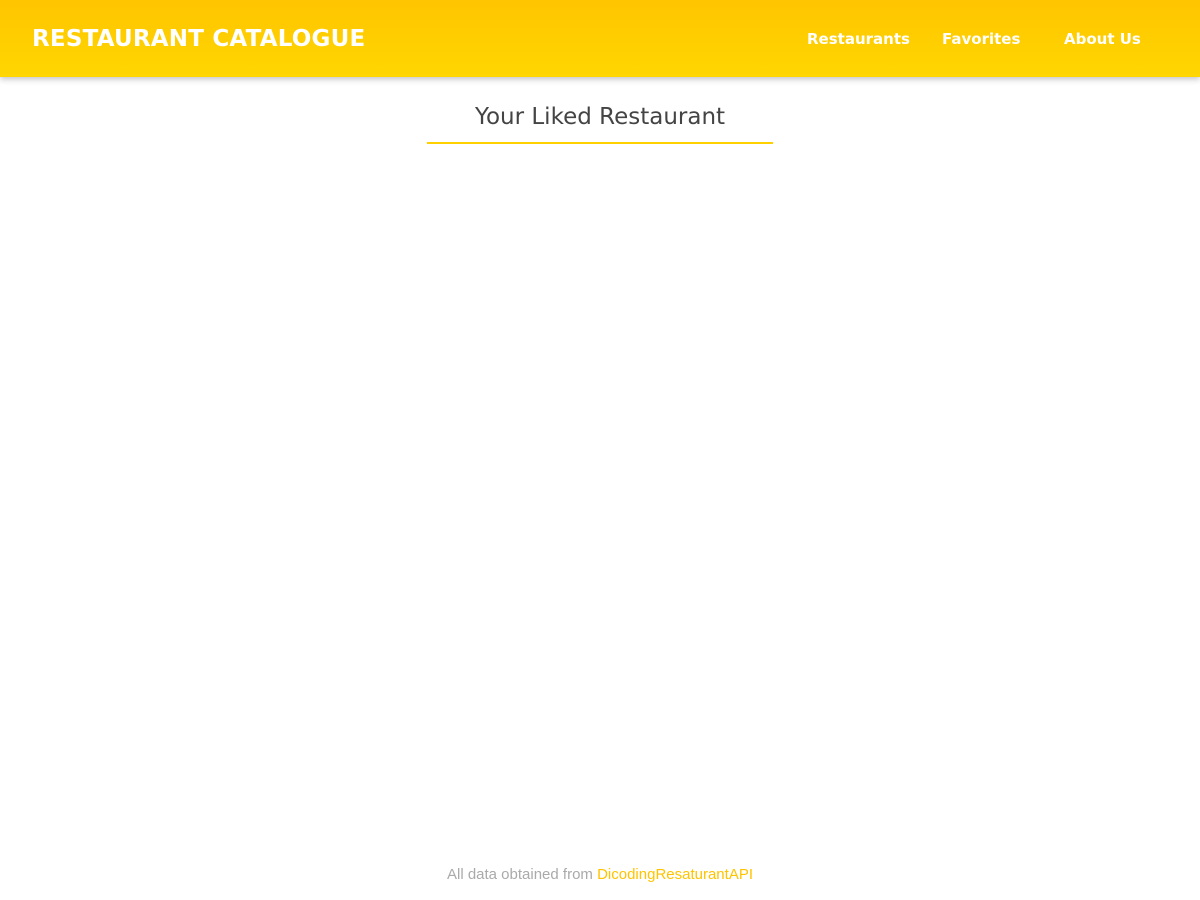 Image resolution: width=1200 pixels, height=900 pixels. What do you see at coordinates (675, 874) in the screenshot?
I see `api-link: DicodingResaturantAPI` at bounding box center [675, 874].